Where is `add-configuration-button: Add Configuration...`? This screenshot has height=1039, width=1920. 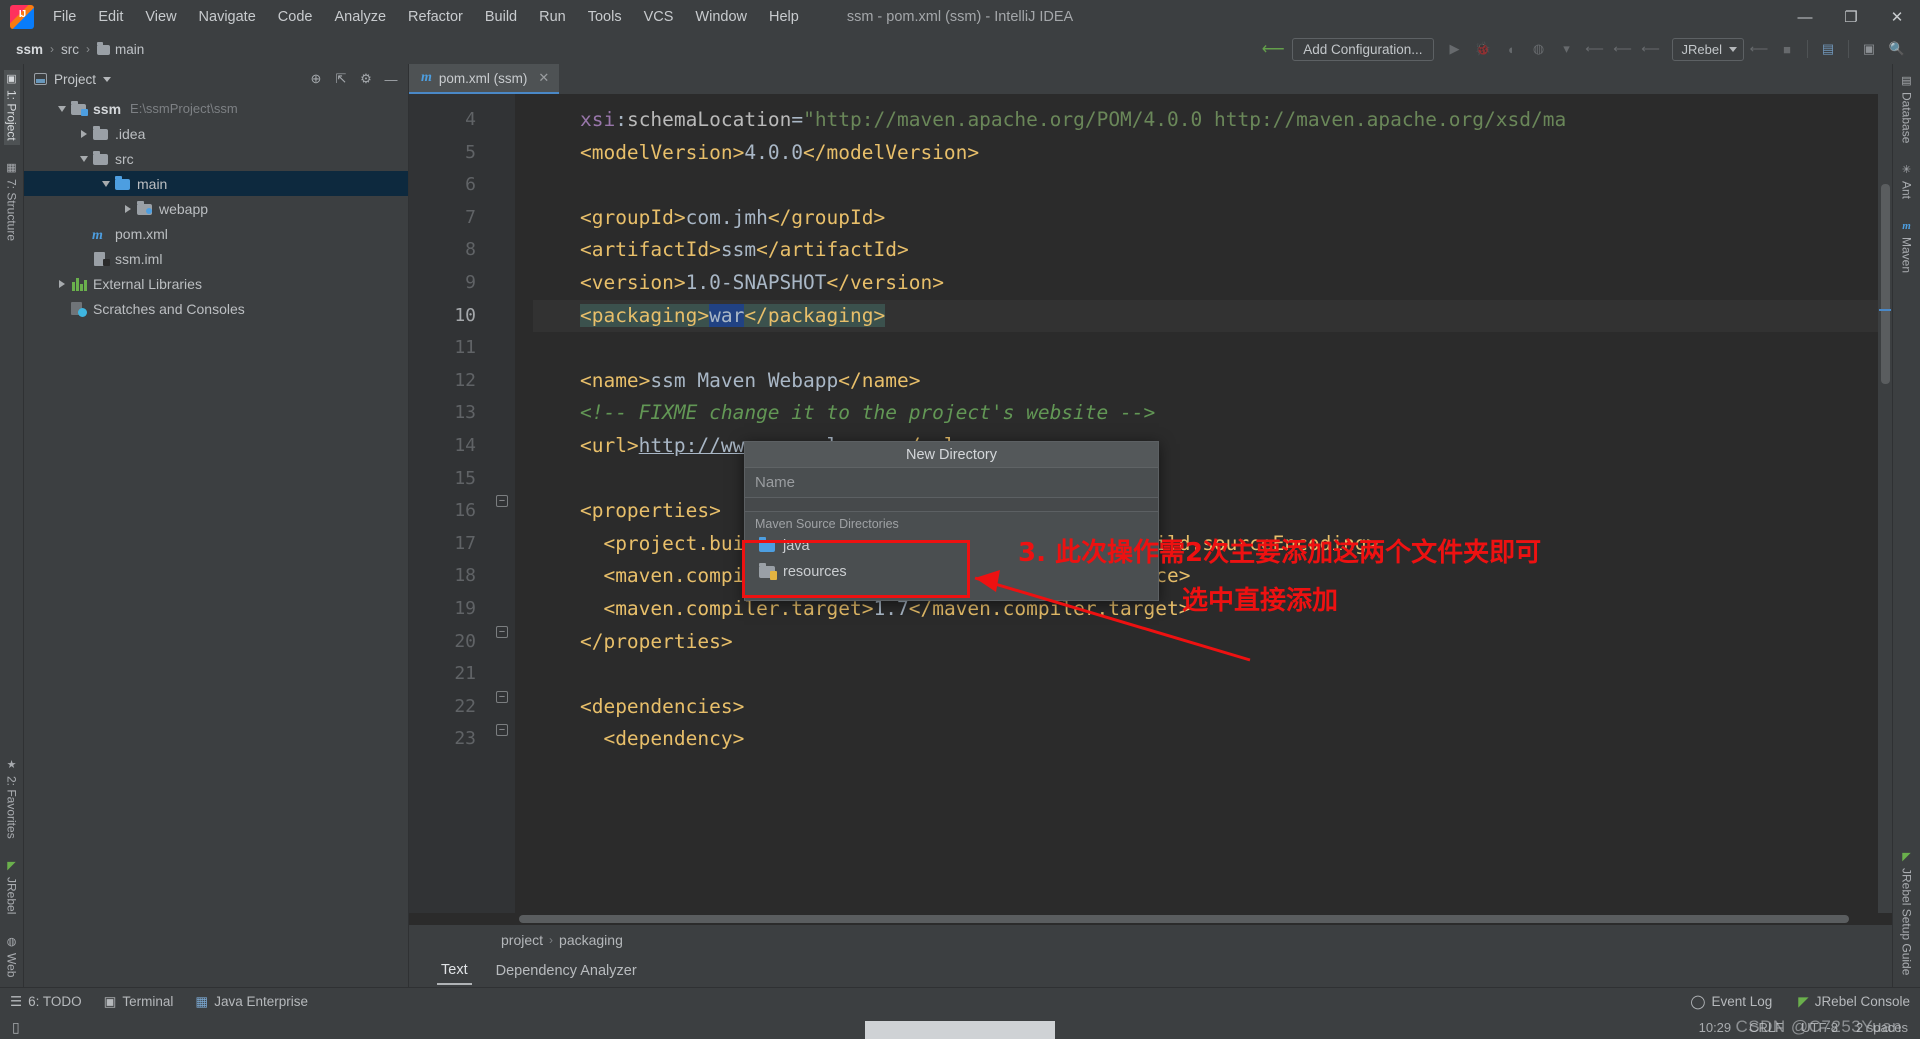 add-configuration-button: Add Configuration... is located at coordinates (1363, 49).